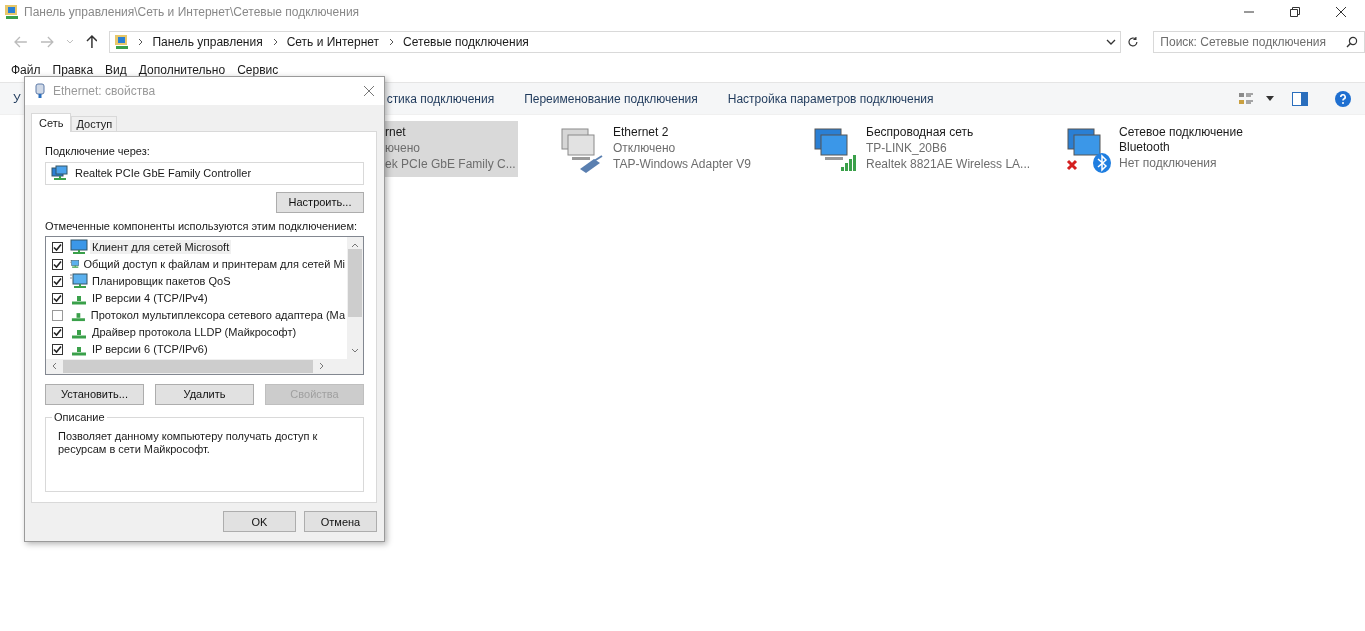 Image resolution: width=1365 pixels, height=631 pixels. What do you see at coordinates (1246, 98) in the screenshot?
I see `view-options-icon` at bounding box center [1246, 98].